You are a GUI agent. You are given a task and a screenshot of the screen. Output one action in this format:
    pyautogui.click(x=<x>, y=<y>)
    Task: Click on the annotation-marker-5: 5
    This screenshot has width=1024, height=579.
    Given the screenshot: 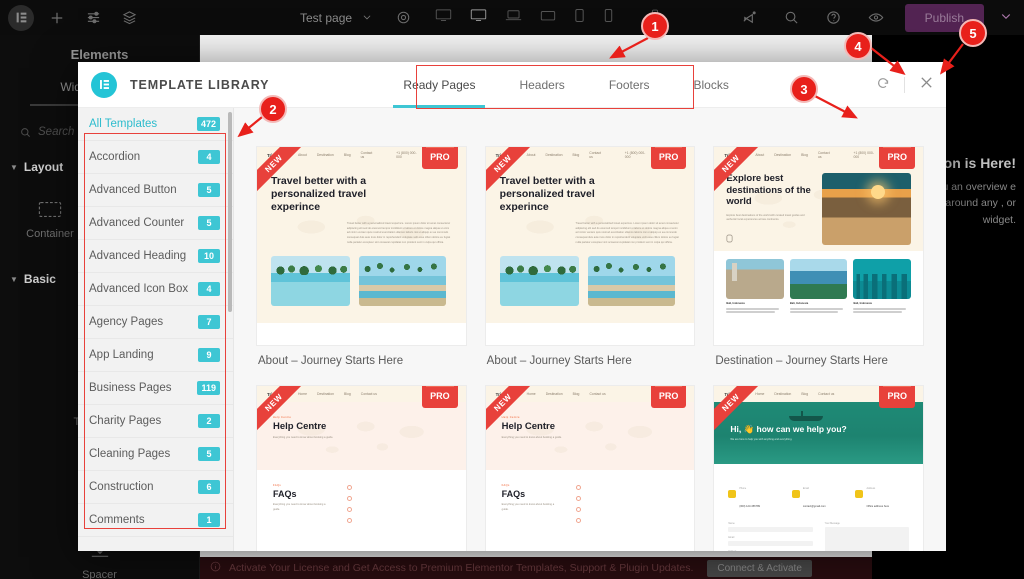 What is the action you would take?
    pyautogui.click(x=973, y=33)
    